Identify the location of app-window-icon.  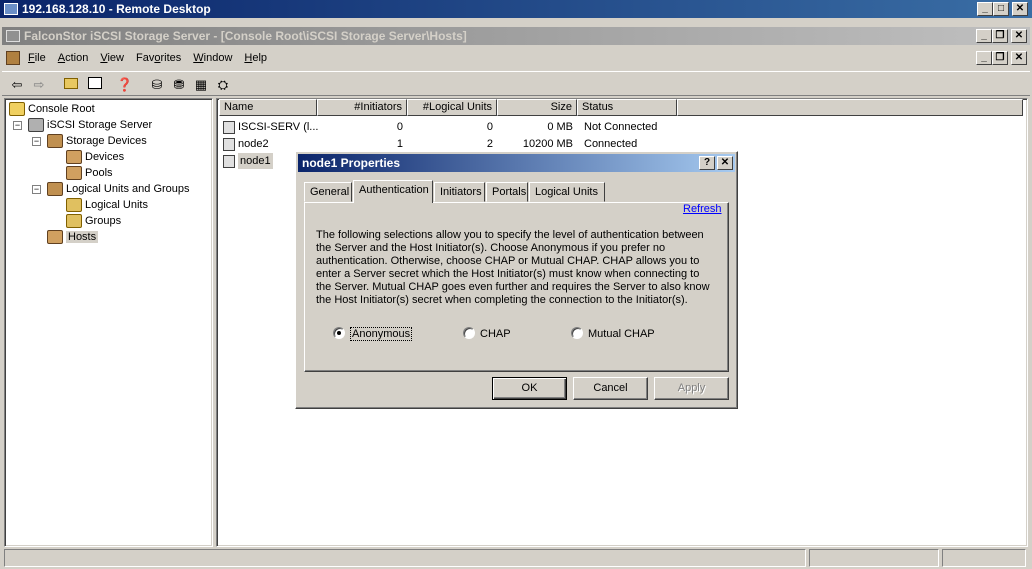
(13, 36).